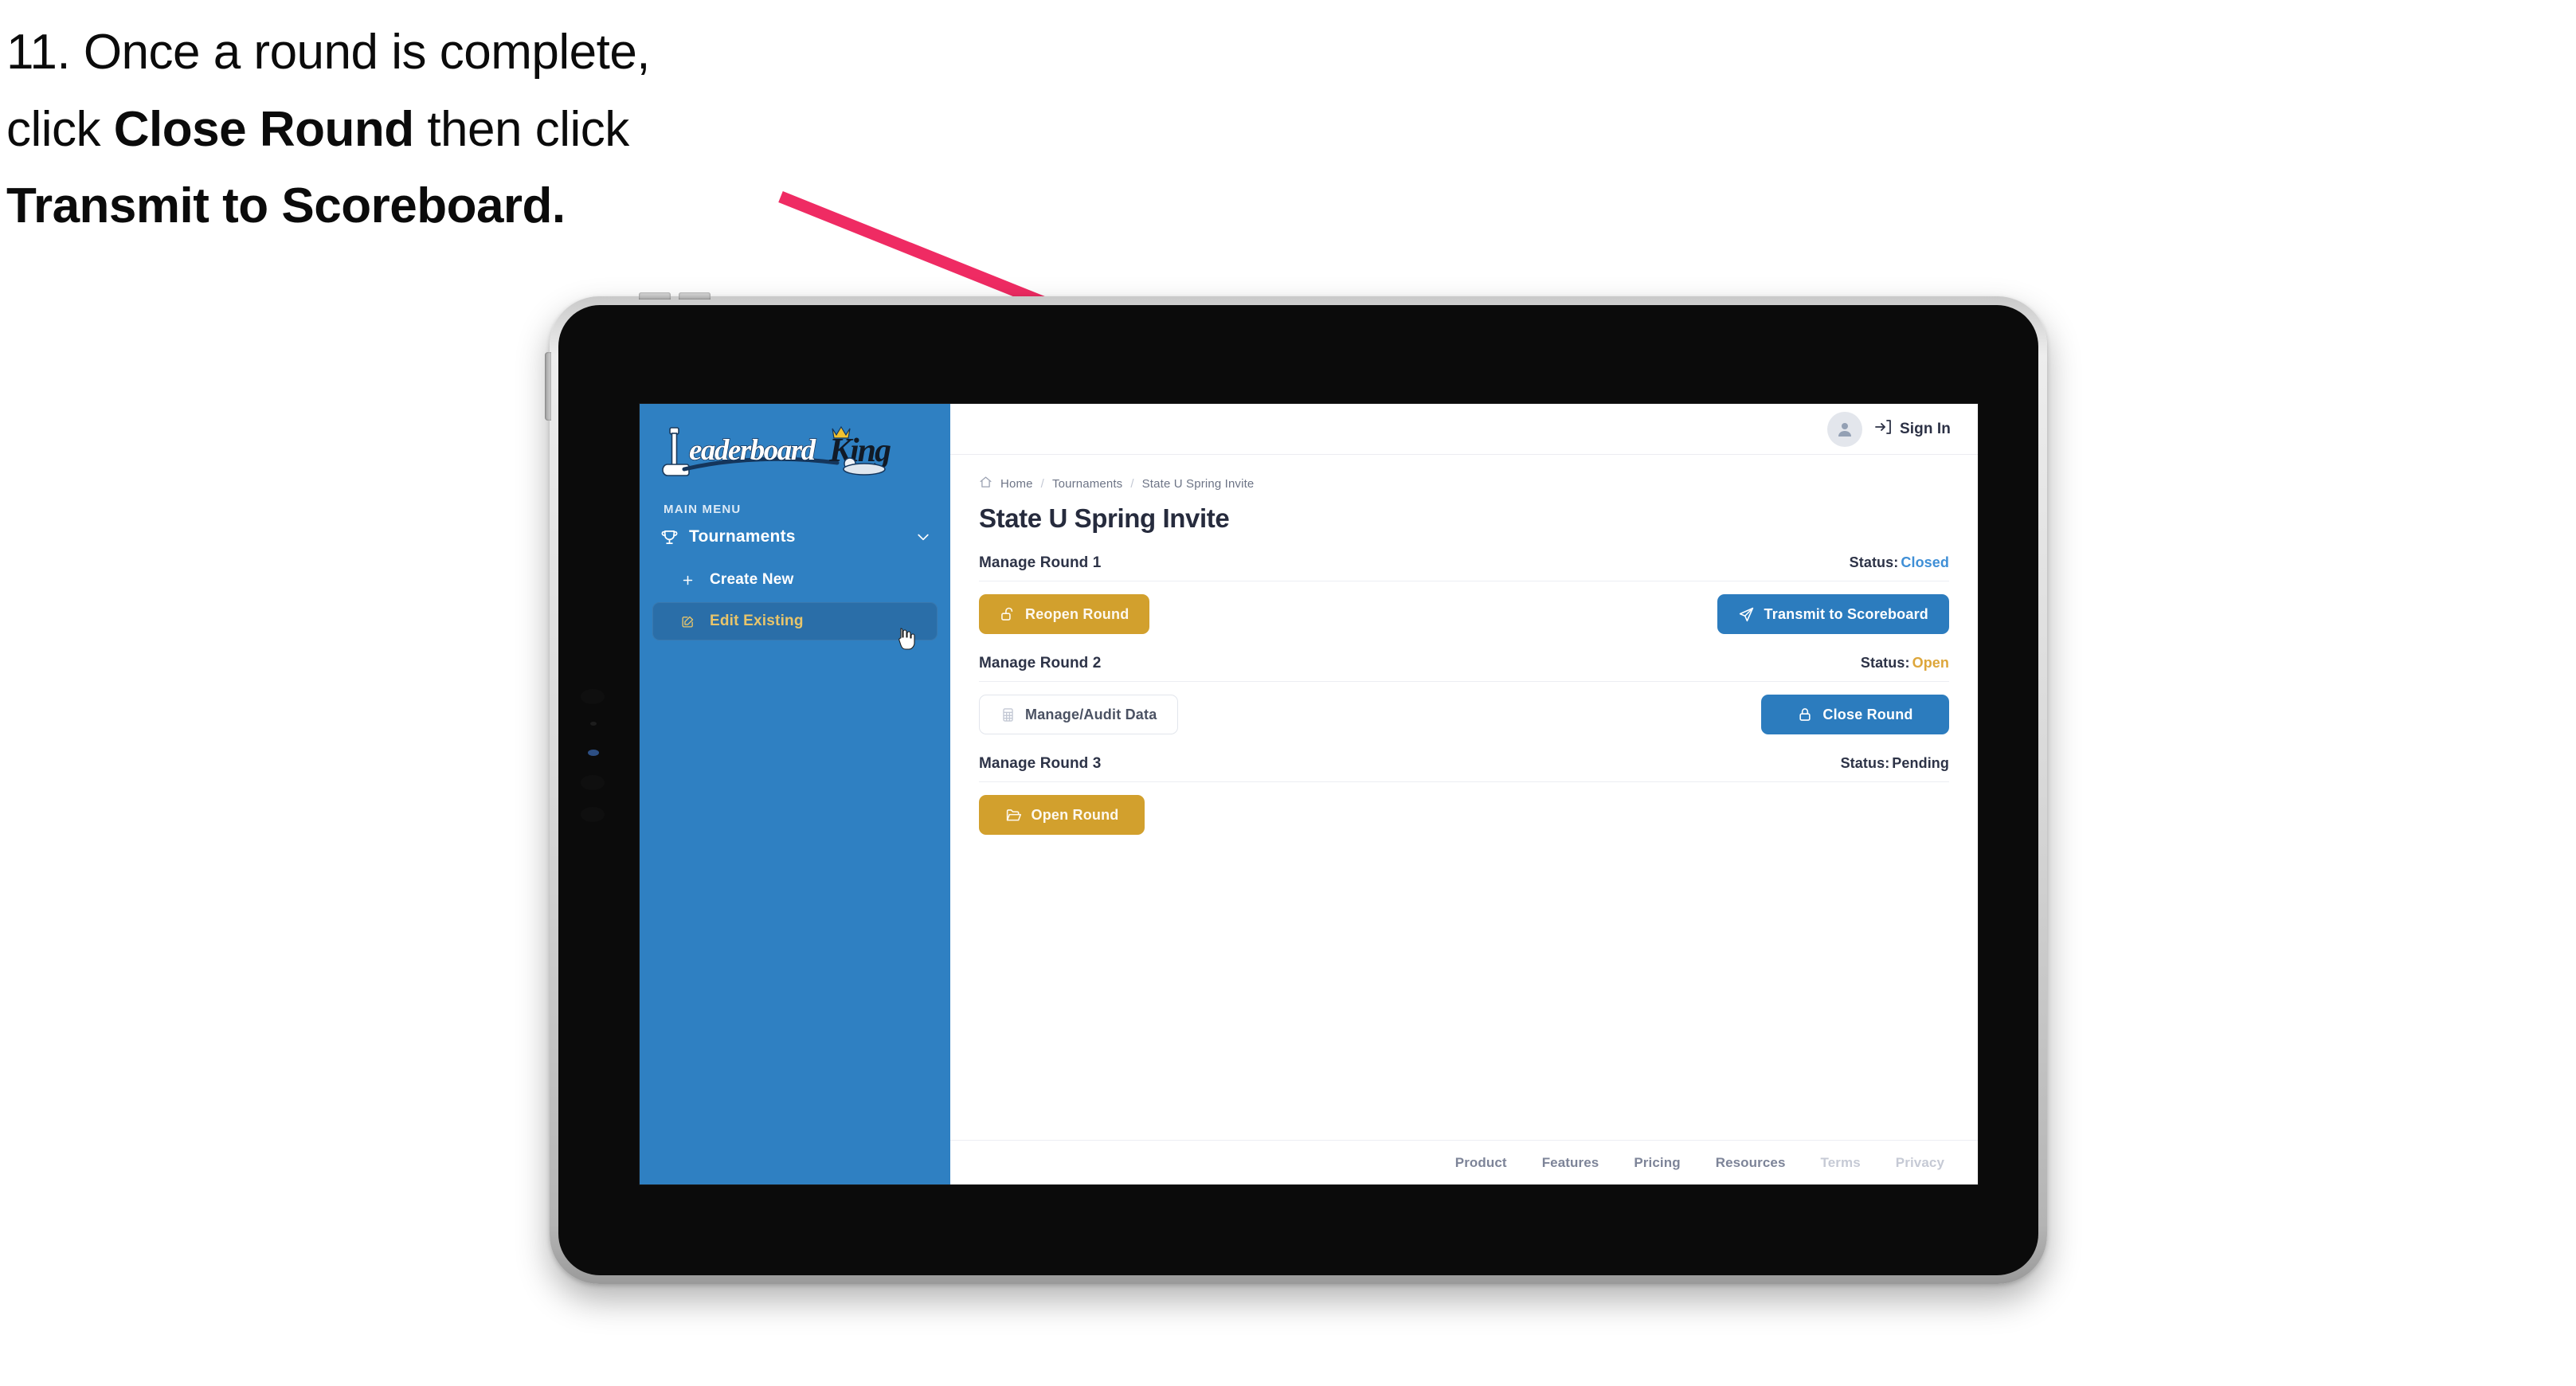 The width and height of the screenshot is (2576, 1386). What do you see at coordinates (671, 537) in the screenshot?
I see `trophy-icon` at bounding box center [671, 537].